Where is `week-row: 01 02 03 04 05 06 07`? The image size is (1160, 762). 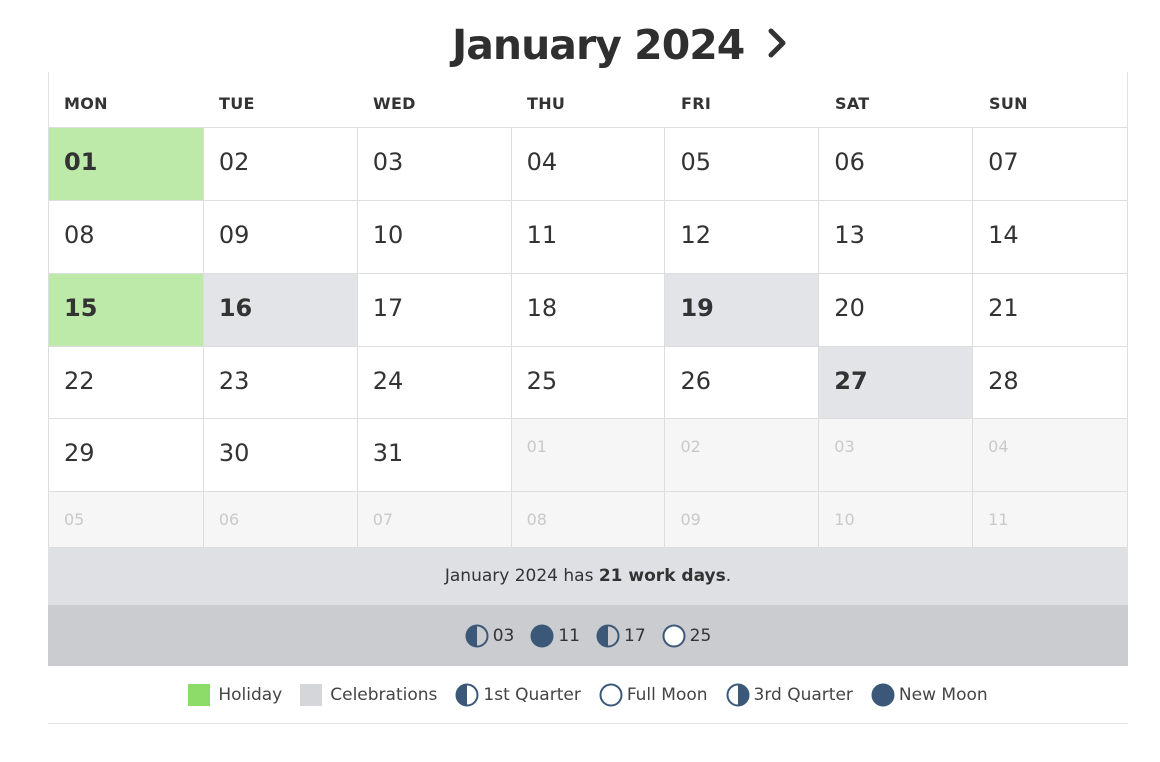
week-row: 01 02 03 04 05 06 07 is located at coordinates (589, 164).